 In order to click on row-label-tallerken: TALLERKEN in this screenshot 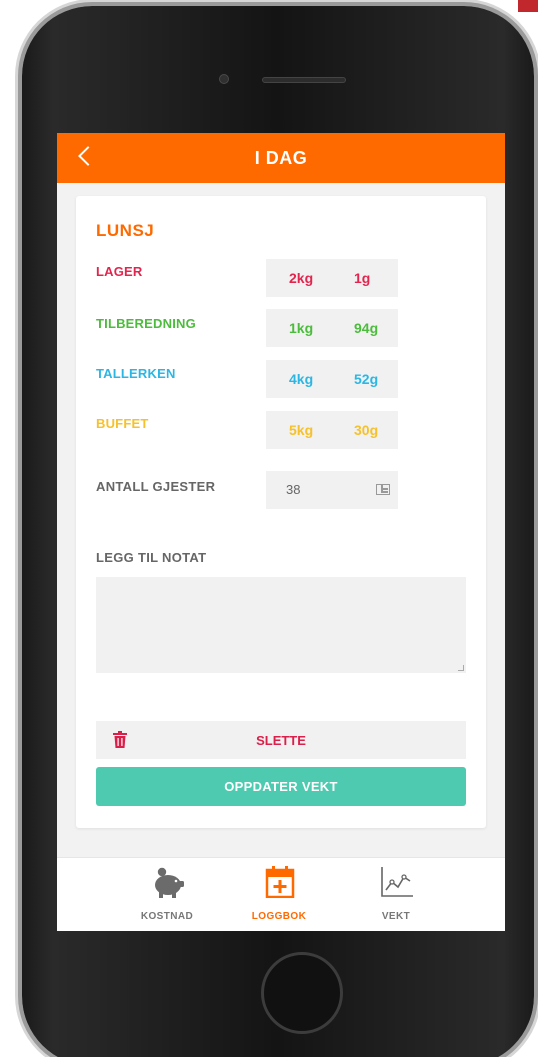, I will do `click(136, 373)`.